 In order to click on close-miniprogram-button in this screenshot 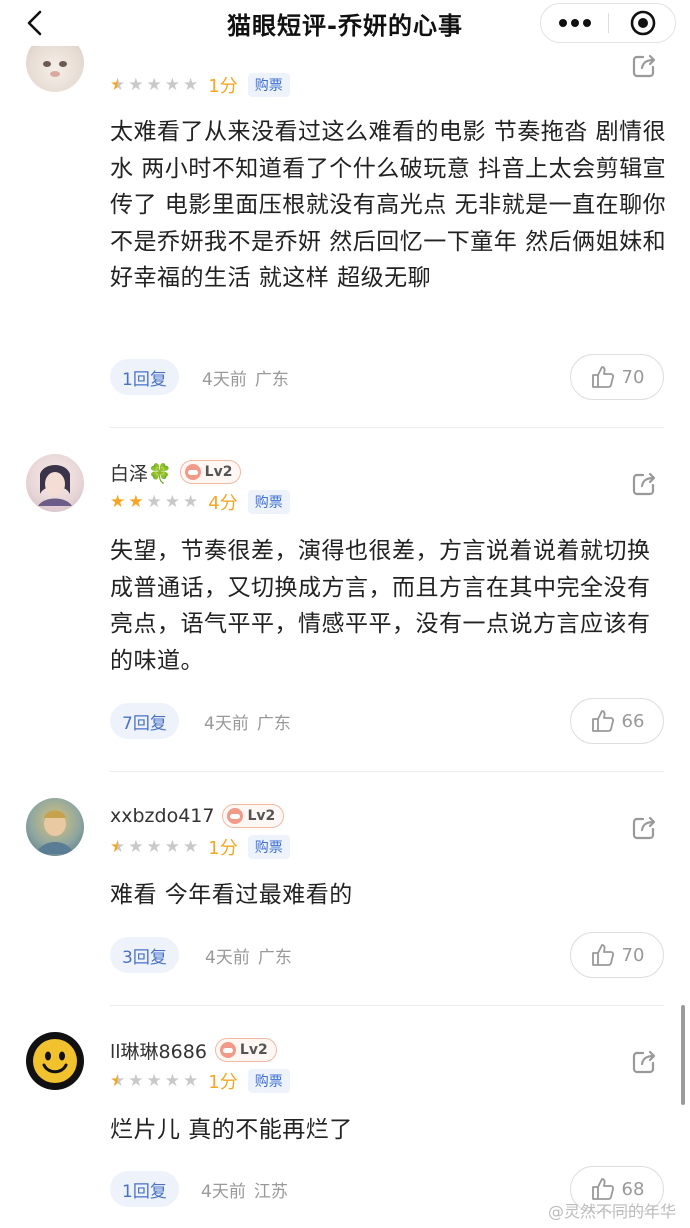, I will do `click(642, 23)`.